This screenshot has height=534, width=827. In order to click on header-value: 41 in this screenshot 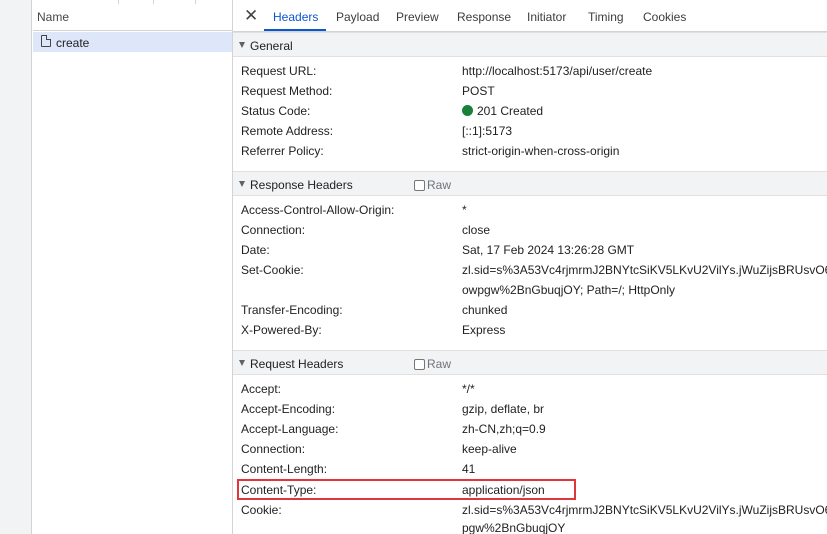, I will do `click(469, 469)`.